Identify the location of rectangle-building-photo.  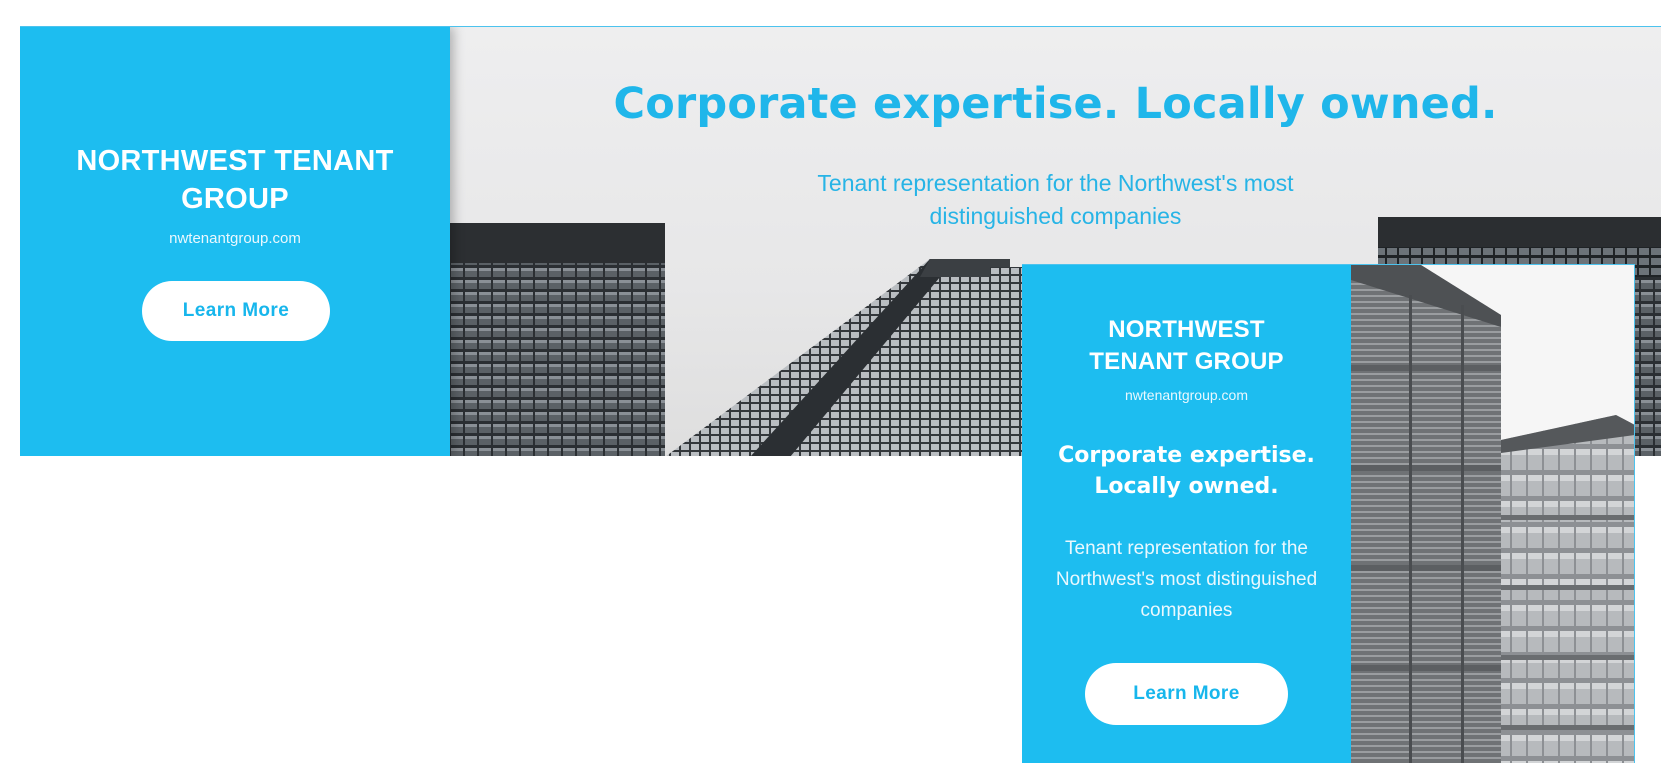
(1492, 514).